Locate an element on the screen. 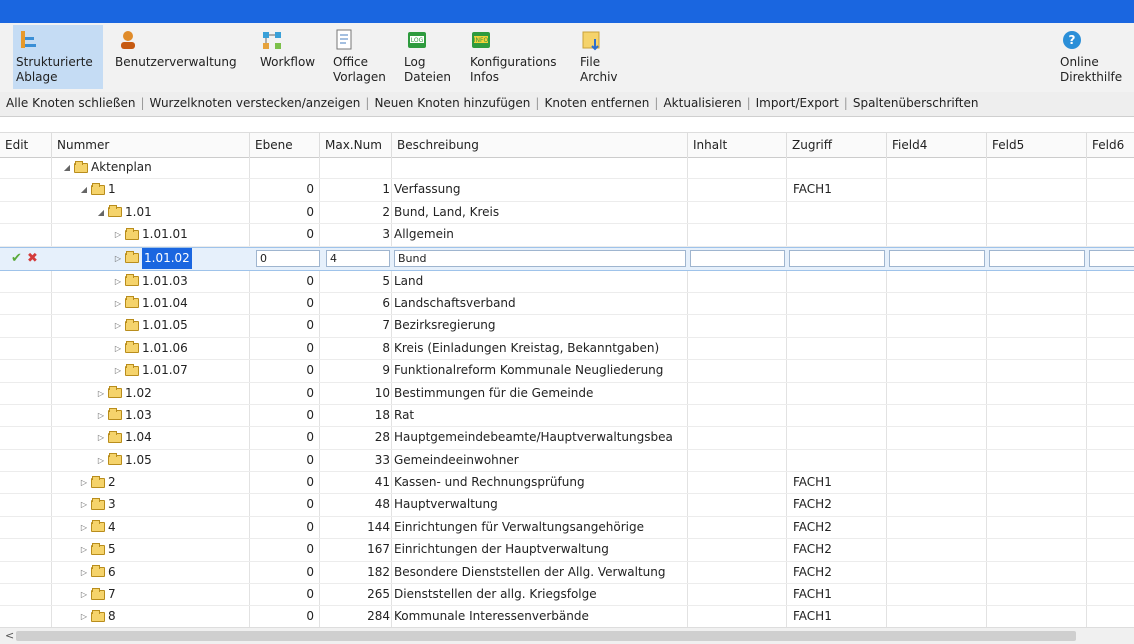 This screenshot has height=644, width=1134. table-row: ▷ 1.01.03 0 5 Land is located at coordinates (567, 282).